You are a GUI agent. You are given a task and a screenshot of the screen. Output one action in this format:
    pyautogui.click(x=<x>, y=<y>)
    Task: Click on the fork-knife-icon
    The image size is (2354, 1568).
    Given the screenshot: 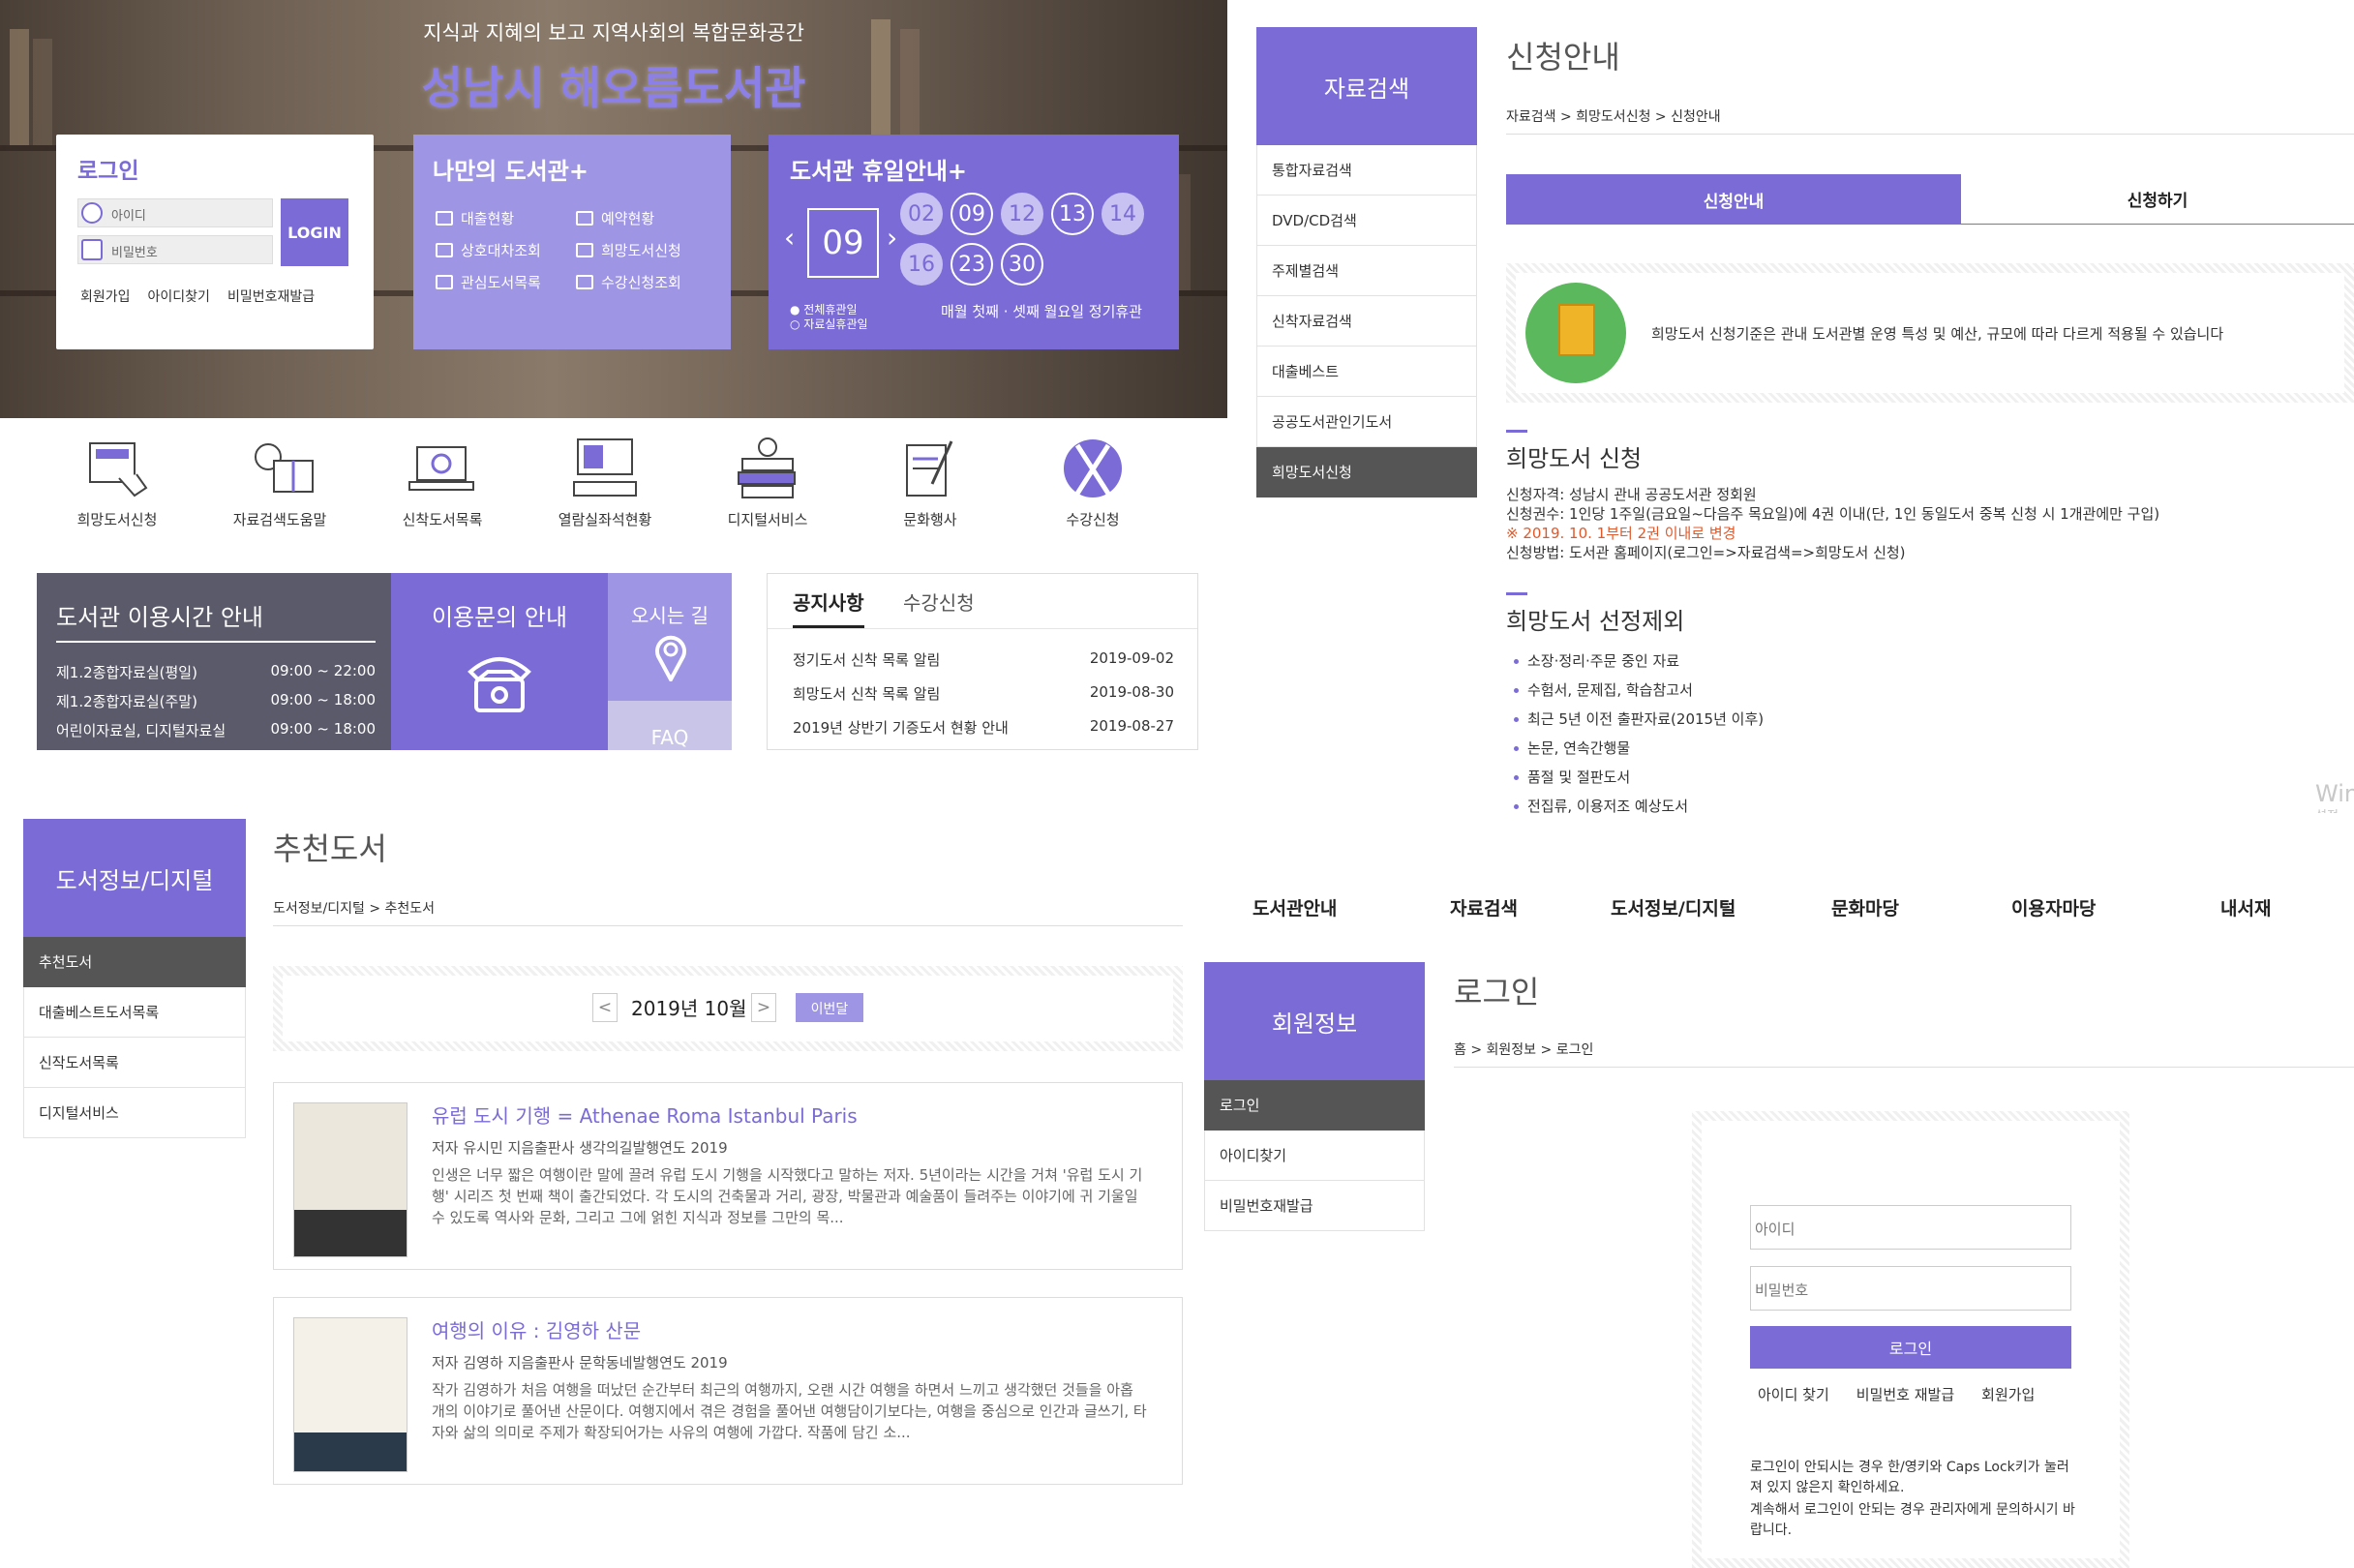 What is the action you would take?
    pyautogui.click(x=1093, y=469)
    